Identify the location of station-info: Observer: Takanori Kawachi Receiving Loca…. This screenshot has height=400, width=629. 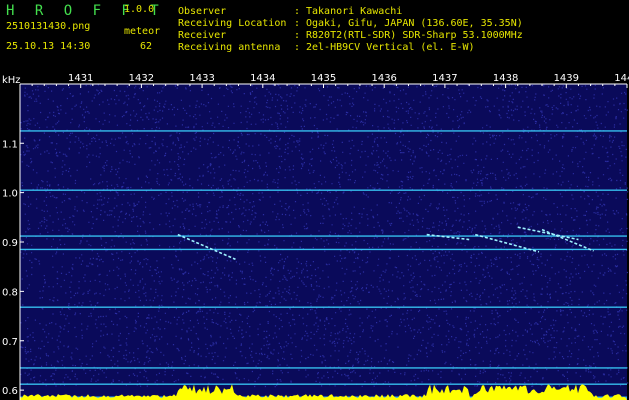
(350, 30).